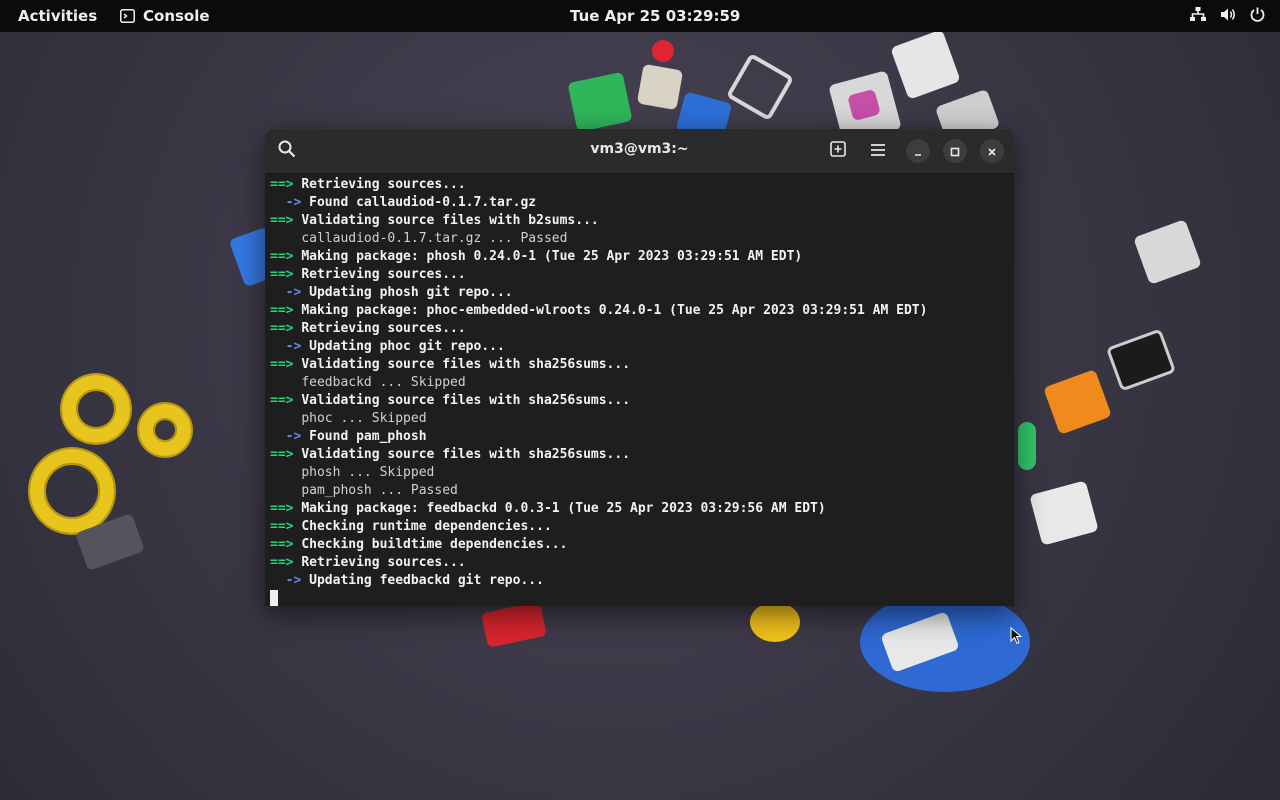  I want to click on activities-button: Activities, so click(57, 16).